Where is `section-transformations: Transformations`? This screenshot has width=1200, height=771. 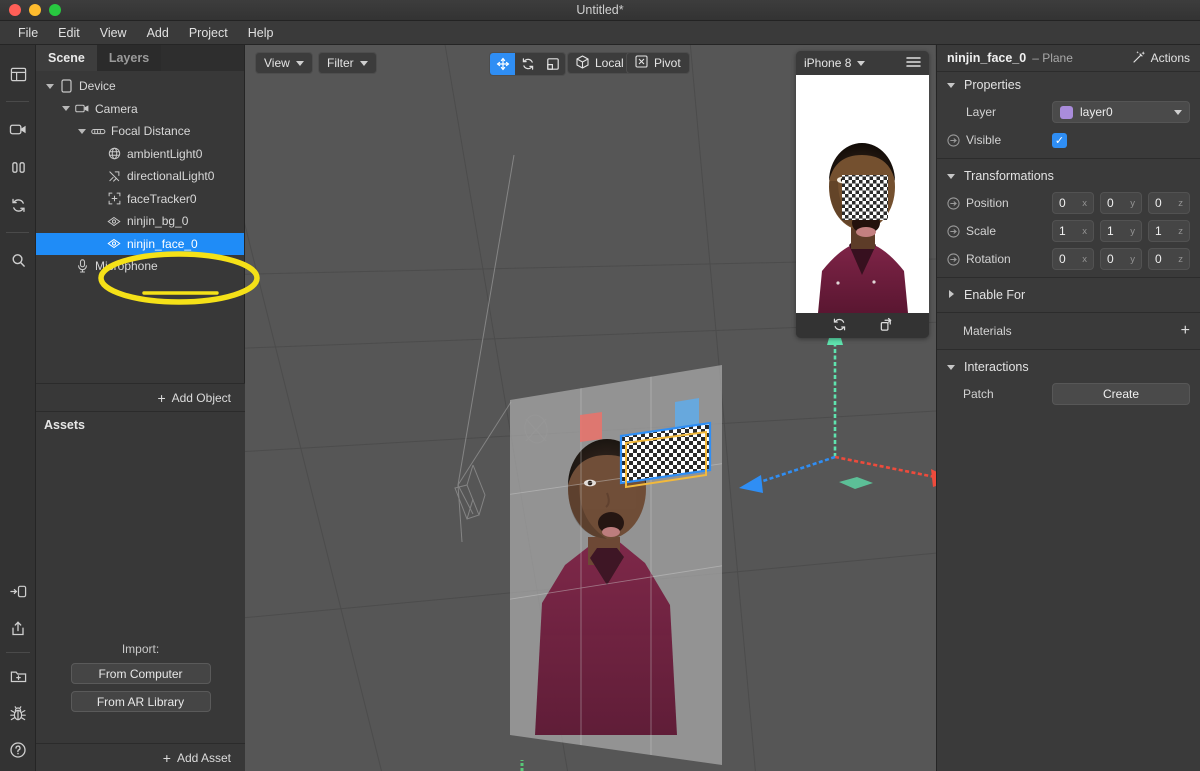 section-transformations: Transformations is located at coordinates (1068, 176).